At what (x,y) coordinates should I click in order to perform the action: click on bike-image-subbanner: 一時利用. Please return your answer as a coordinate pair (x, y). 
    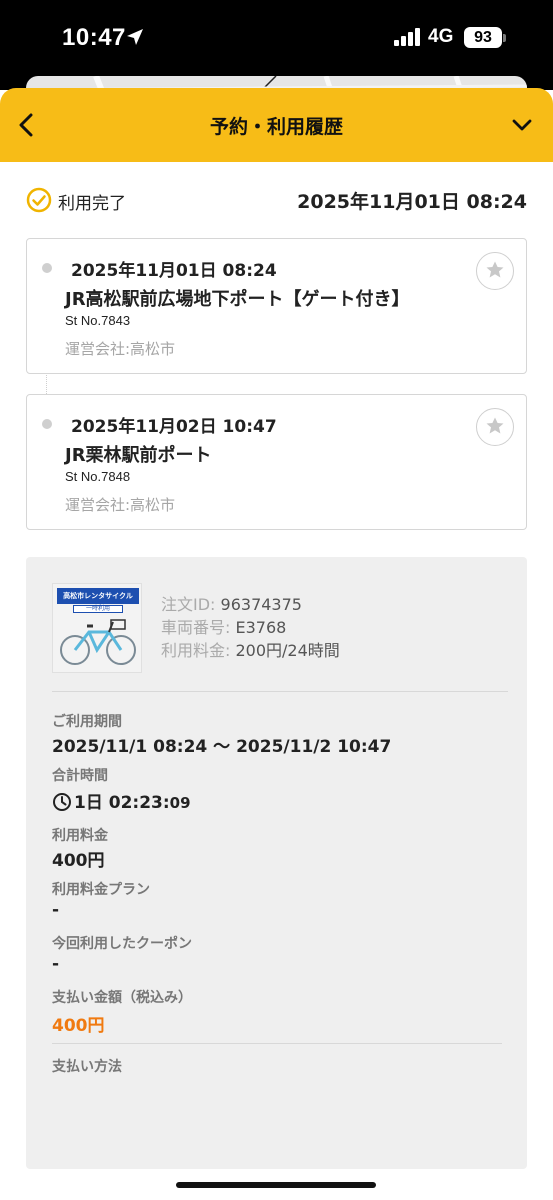
    Looking at the image, I should click on (98, 609).